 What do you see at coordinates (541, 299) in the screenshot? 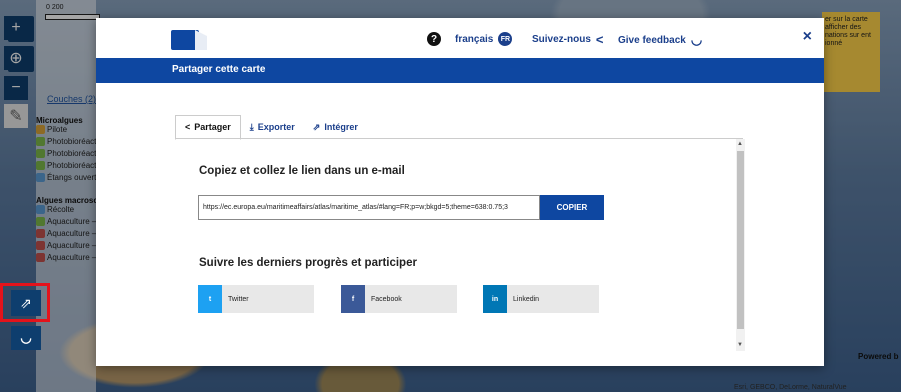
I see `linkedin-button: in Linkedin` at bounding box center [541, 299].